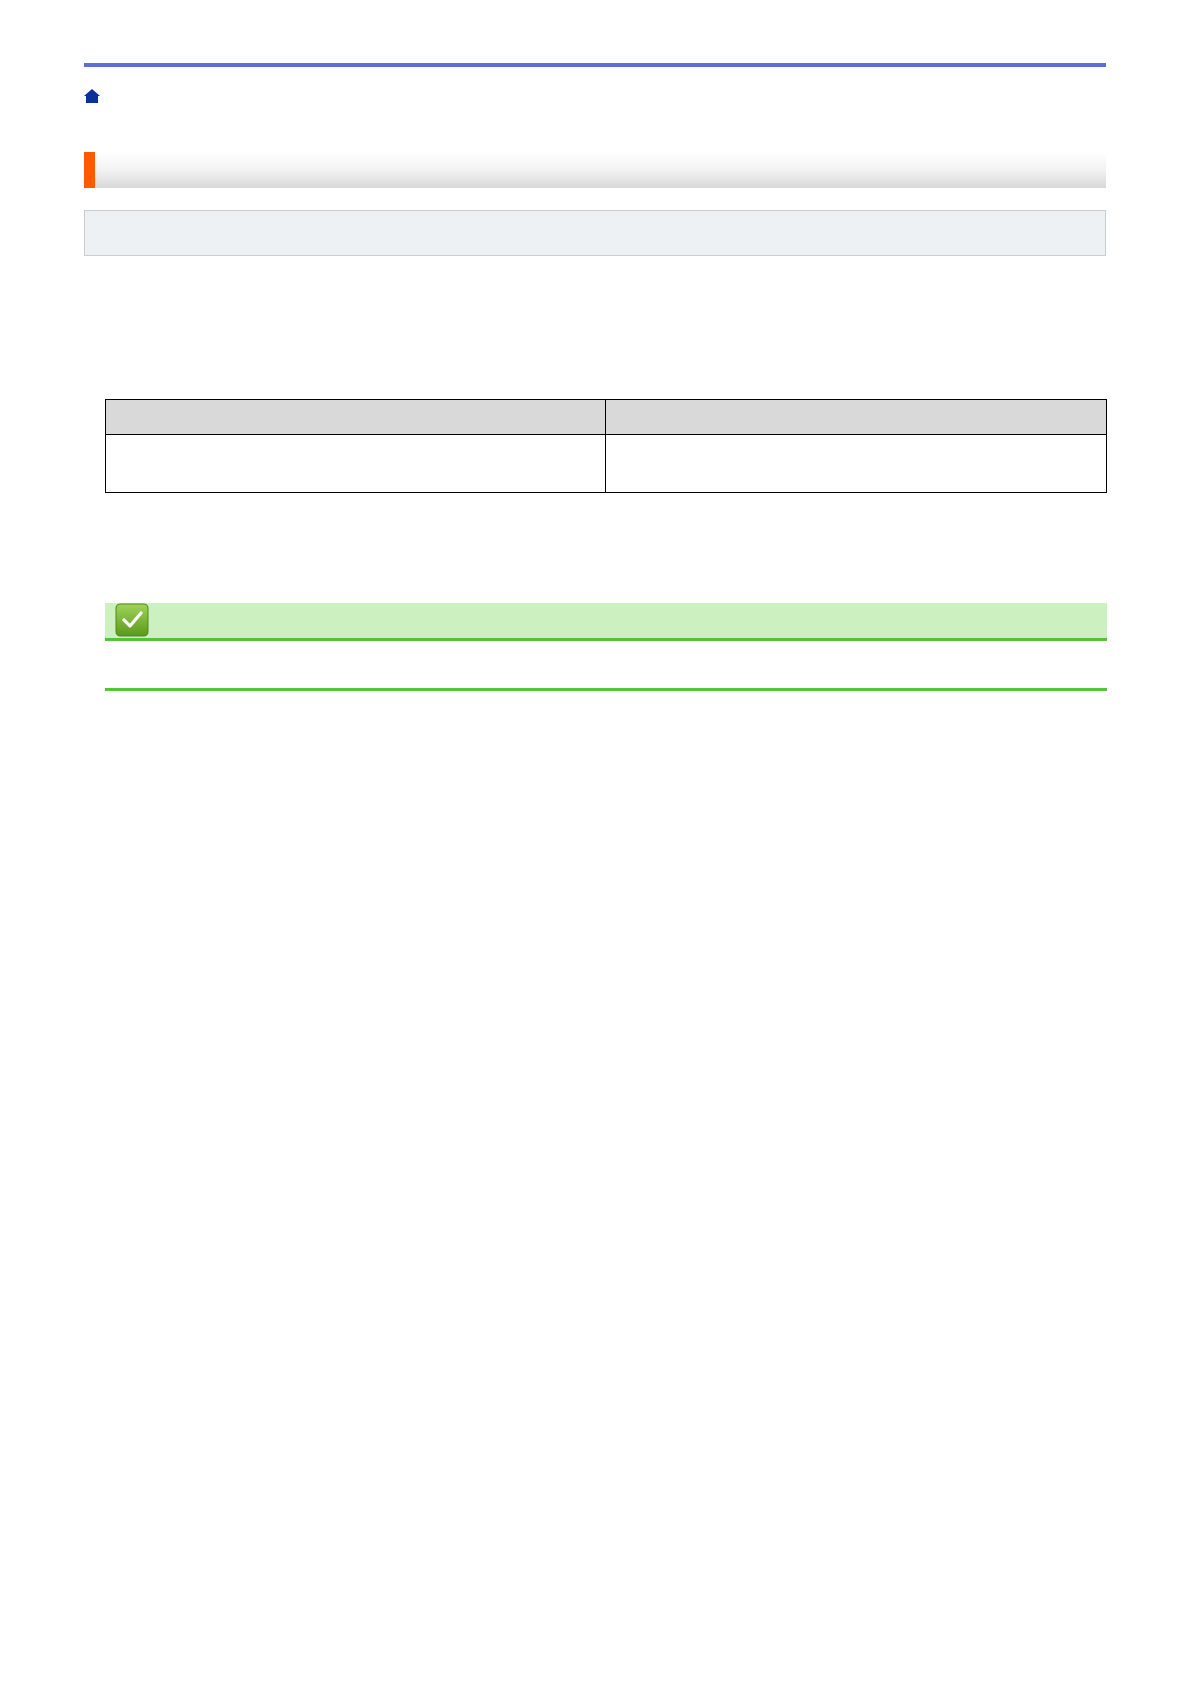 The height and width of the screenshot is (1685, 1192). I want to click on heading-accent-bar, so click(89, 170).